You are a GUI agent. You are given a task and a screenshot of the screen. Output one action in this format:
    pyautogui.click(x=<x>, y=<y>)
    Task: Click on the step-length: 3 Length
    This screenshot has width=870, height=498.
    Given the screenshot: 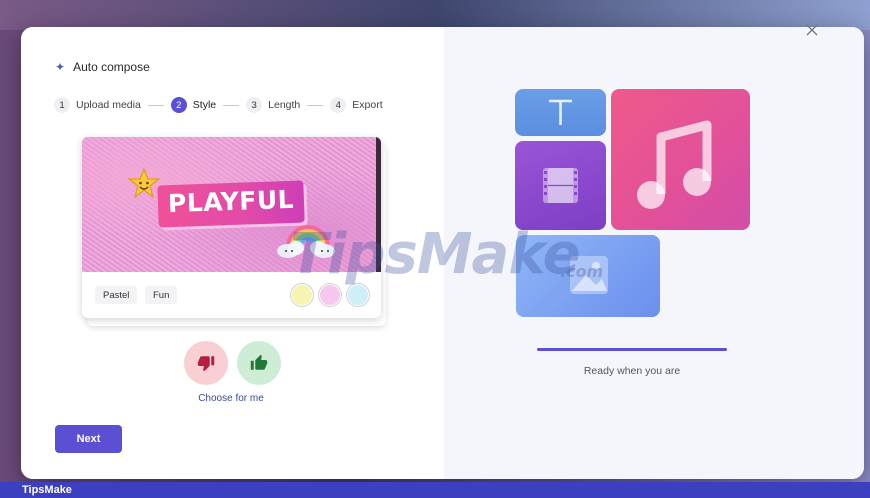 What is the action you would take?
    pyautogui.click(x=273, y=105)
    